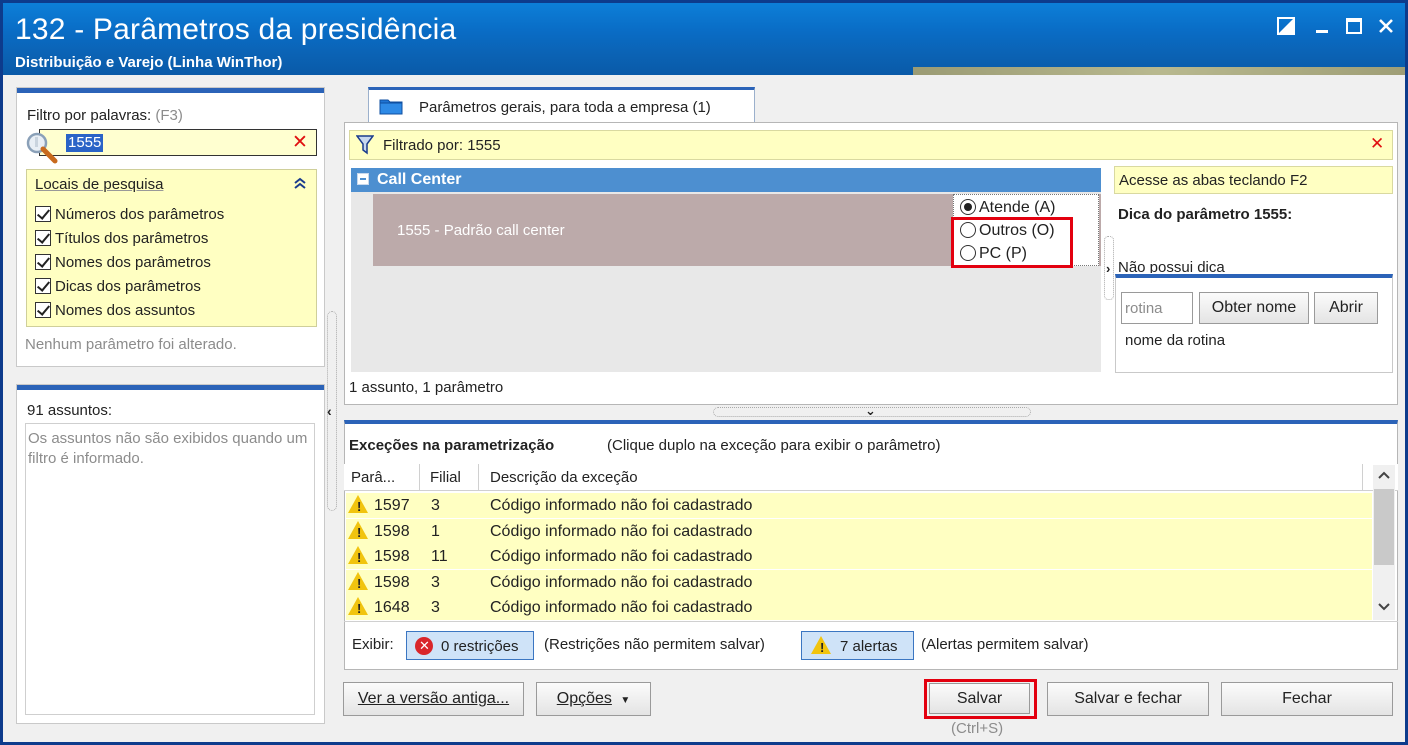  I want to click on routine-lookup-panel: rotina Obter nome Abrir nome da rotina, so click(1254, 323).